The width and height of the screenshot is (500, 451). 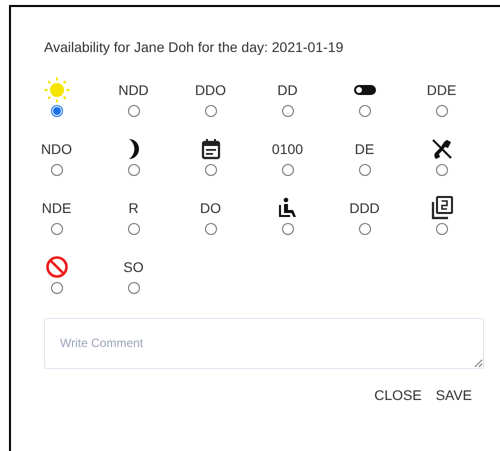 What do you see at coordinates (133, 267) in the screenshot?
I see `option-label: SO` at bounding box center [133, 267].